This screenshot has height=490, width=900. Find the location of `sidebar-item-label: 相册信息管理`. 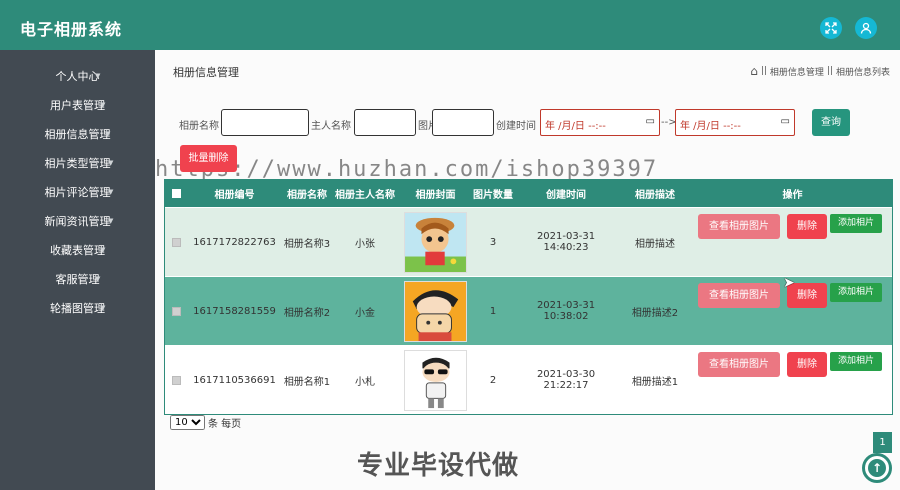

sidebar-item-label: 相册信息管理 is located at coordinates (77, 134).